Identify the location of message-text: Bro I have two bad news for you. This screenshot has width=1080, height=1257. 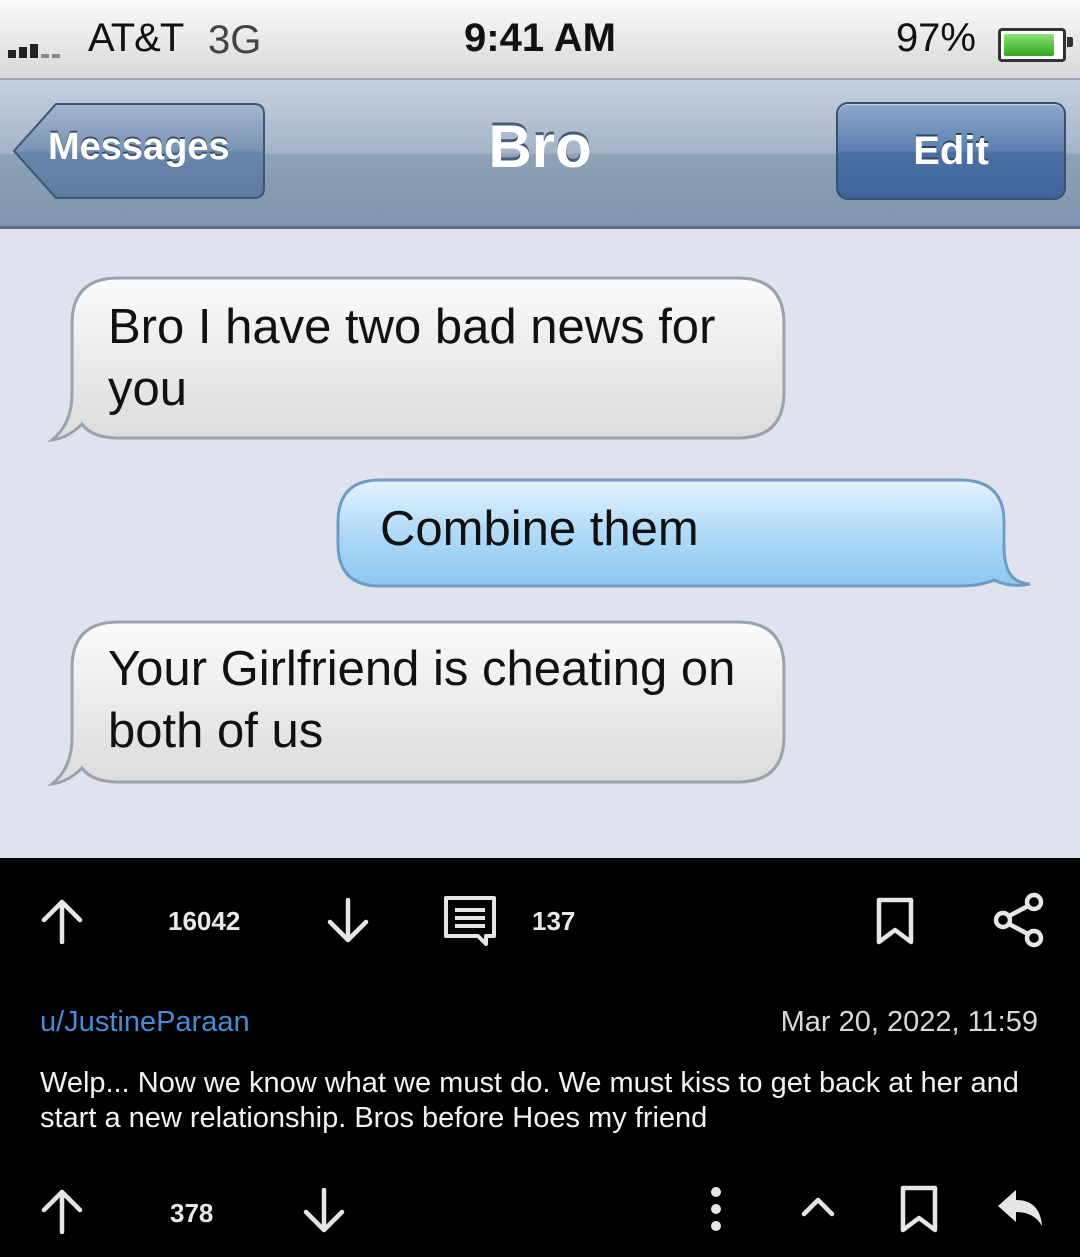
(412, 358).